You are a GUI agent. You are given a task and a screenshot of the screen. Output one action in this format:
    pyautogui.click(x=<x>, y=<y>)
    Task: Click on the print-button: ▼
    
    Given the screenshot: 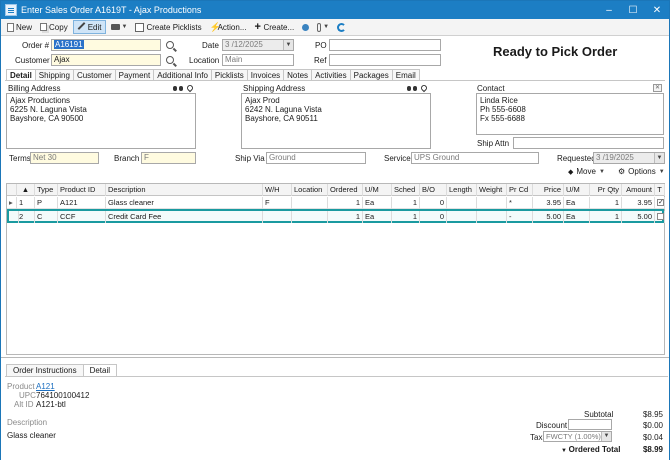 What is the action you would take?
    pyautogui.click(x=119, y=27)
    